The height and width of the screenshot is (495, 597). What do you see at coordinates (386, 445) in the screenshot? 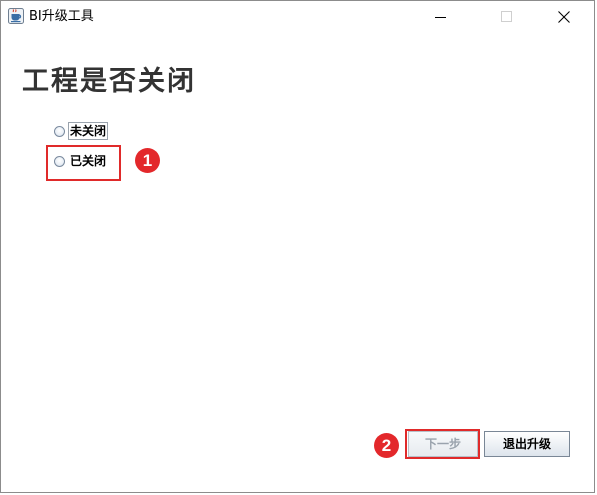
I see `step-badge: 2` at bounding box center [386, 445].